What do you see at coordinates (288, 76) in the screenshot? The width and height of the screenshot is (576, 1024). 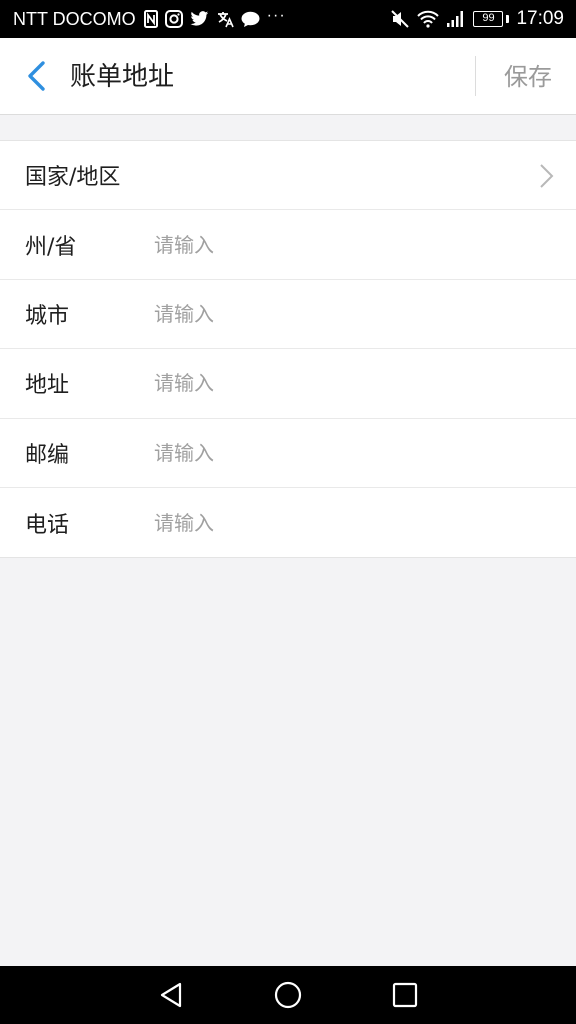 I see `app-header: 账单地址 保存` at bounding box center [288, 76].